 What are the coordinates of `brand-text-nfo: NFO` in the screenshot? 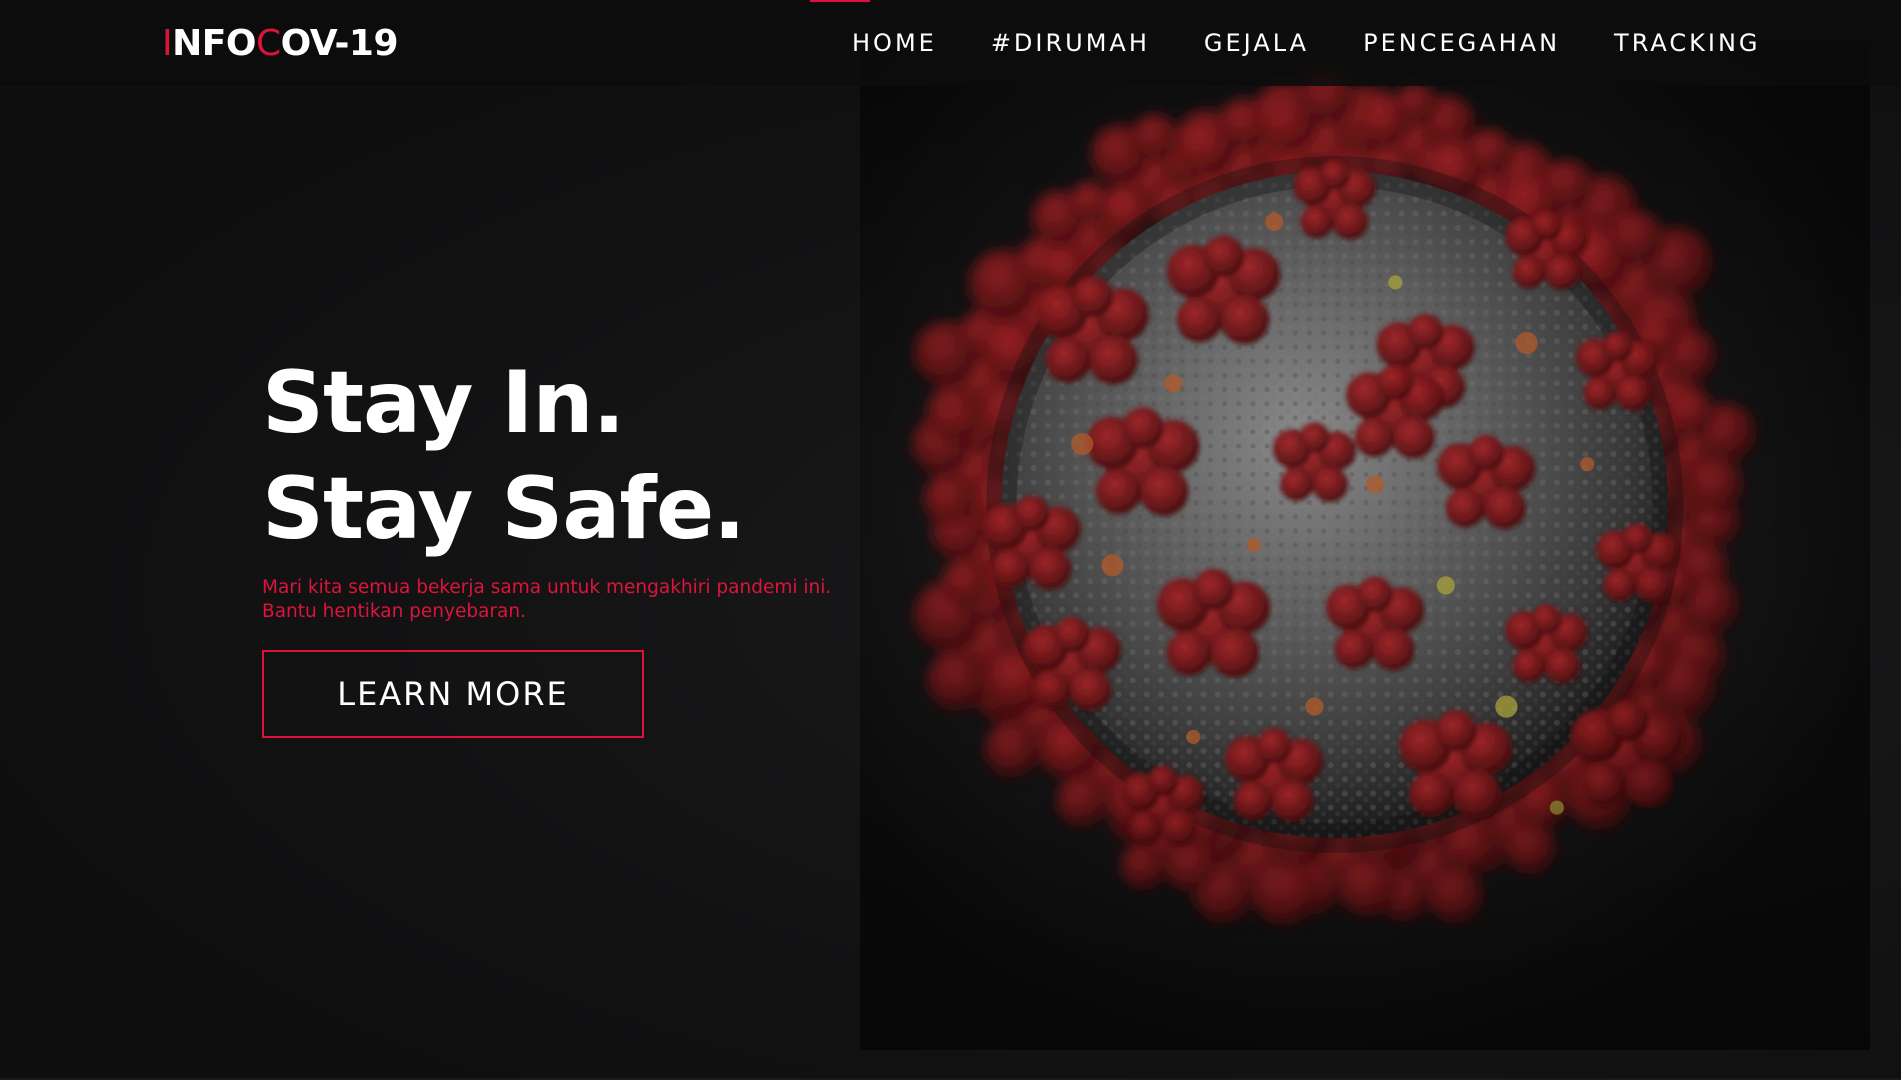 It's located at (214, 43).